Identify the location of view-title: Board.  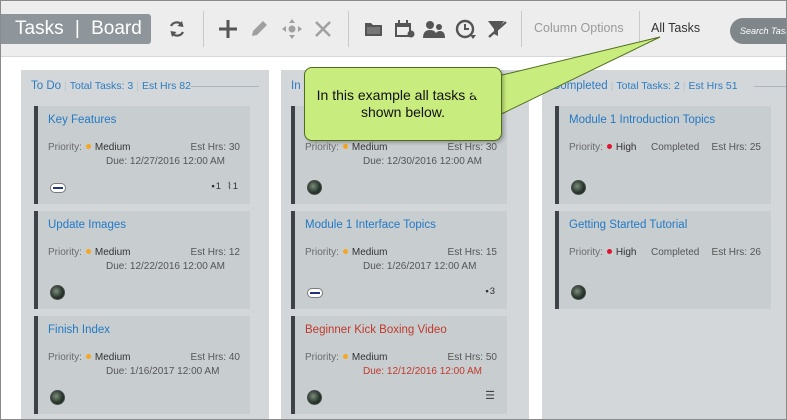
(116, 28).